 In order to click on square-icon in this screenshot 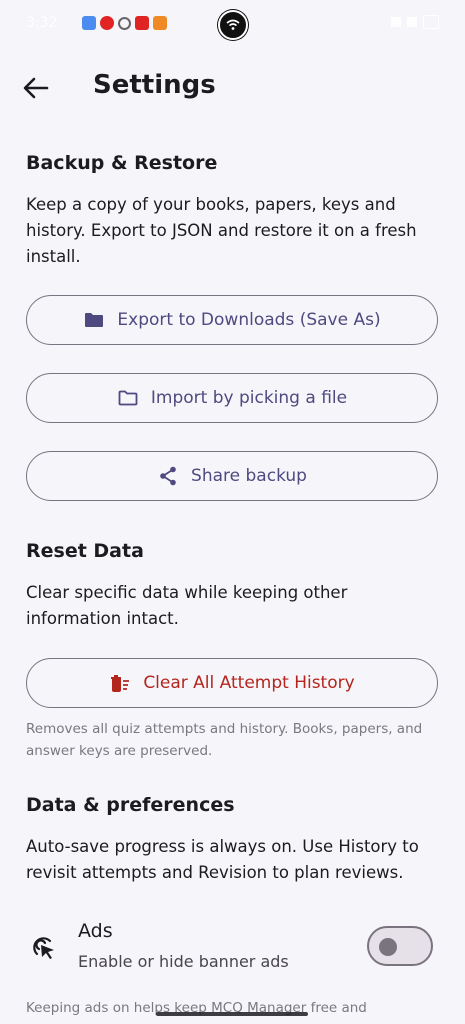, I will do `click(160, 23)`.